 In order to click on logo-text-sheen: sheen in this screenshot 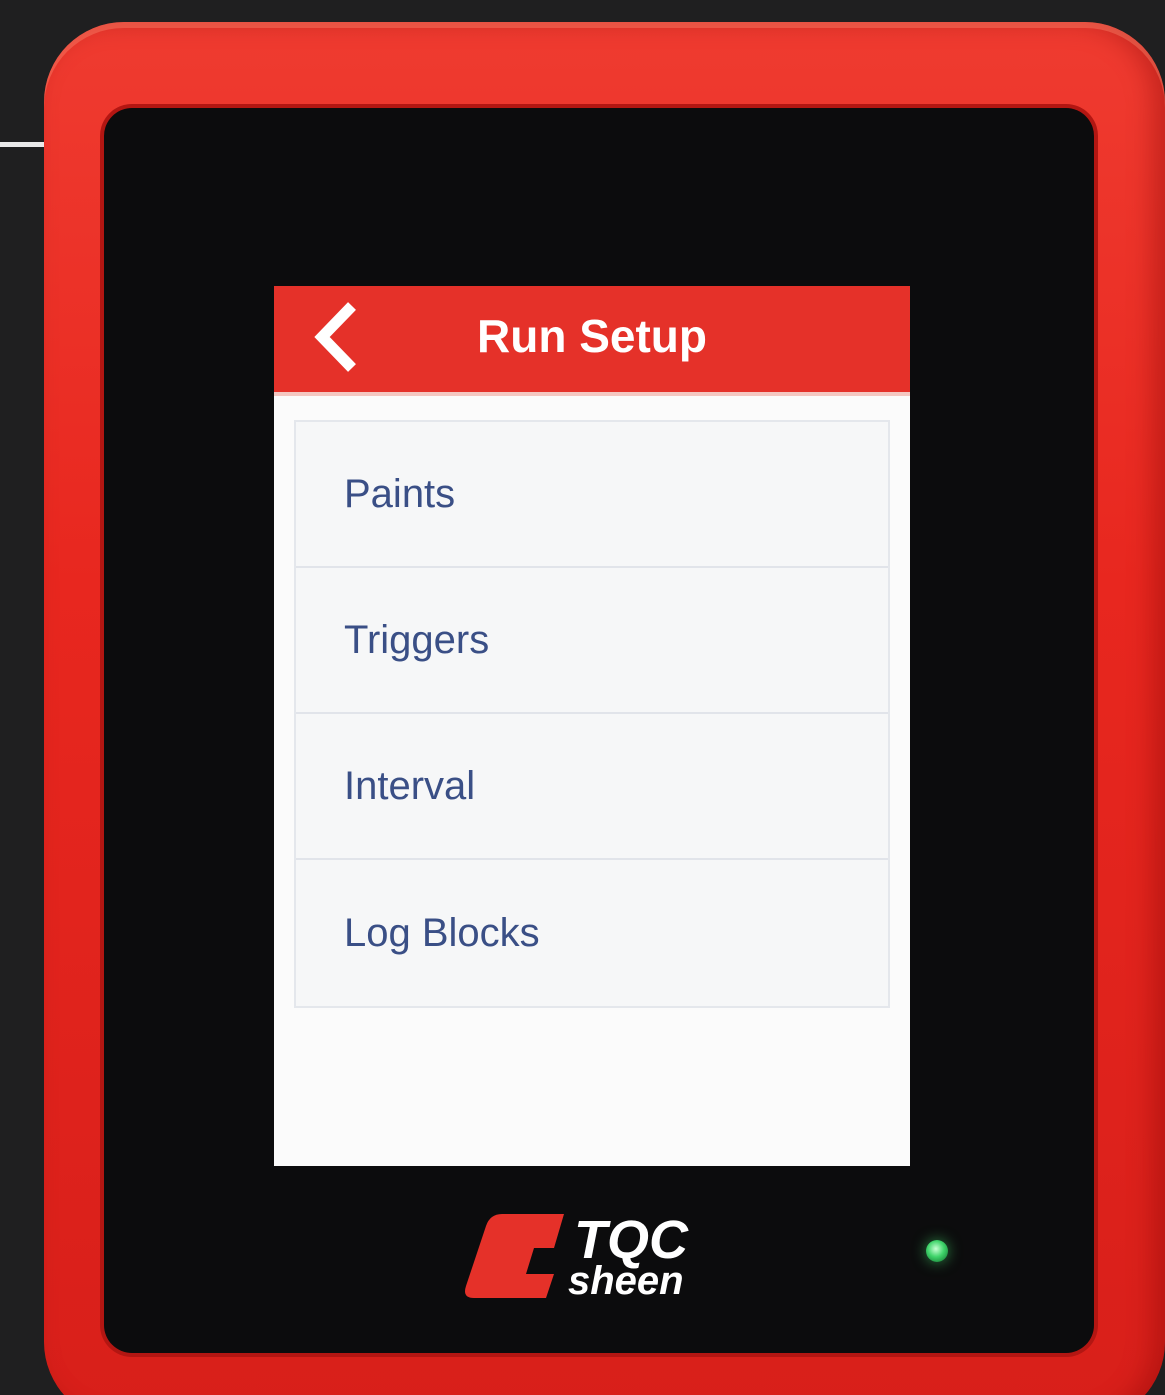, I will do `click(626, 1279)`.